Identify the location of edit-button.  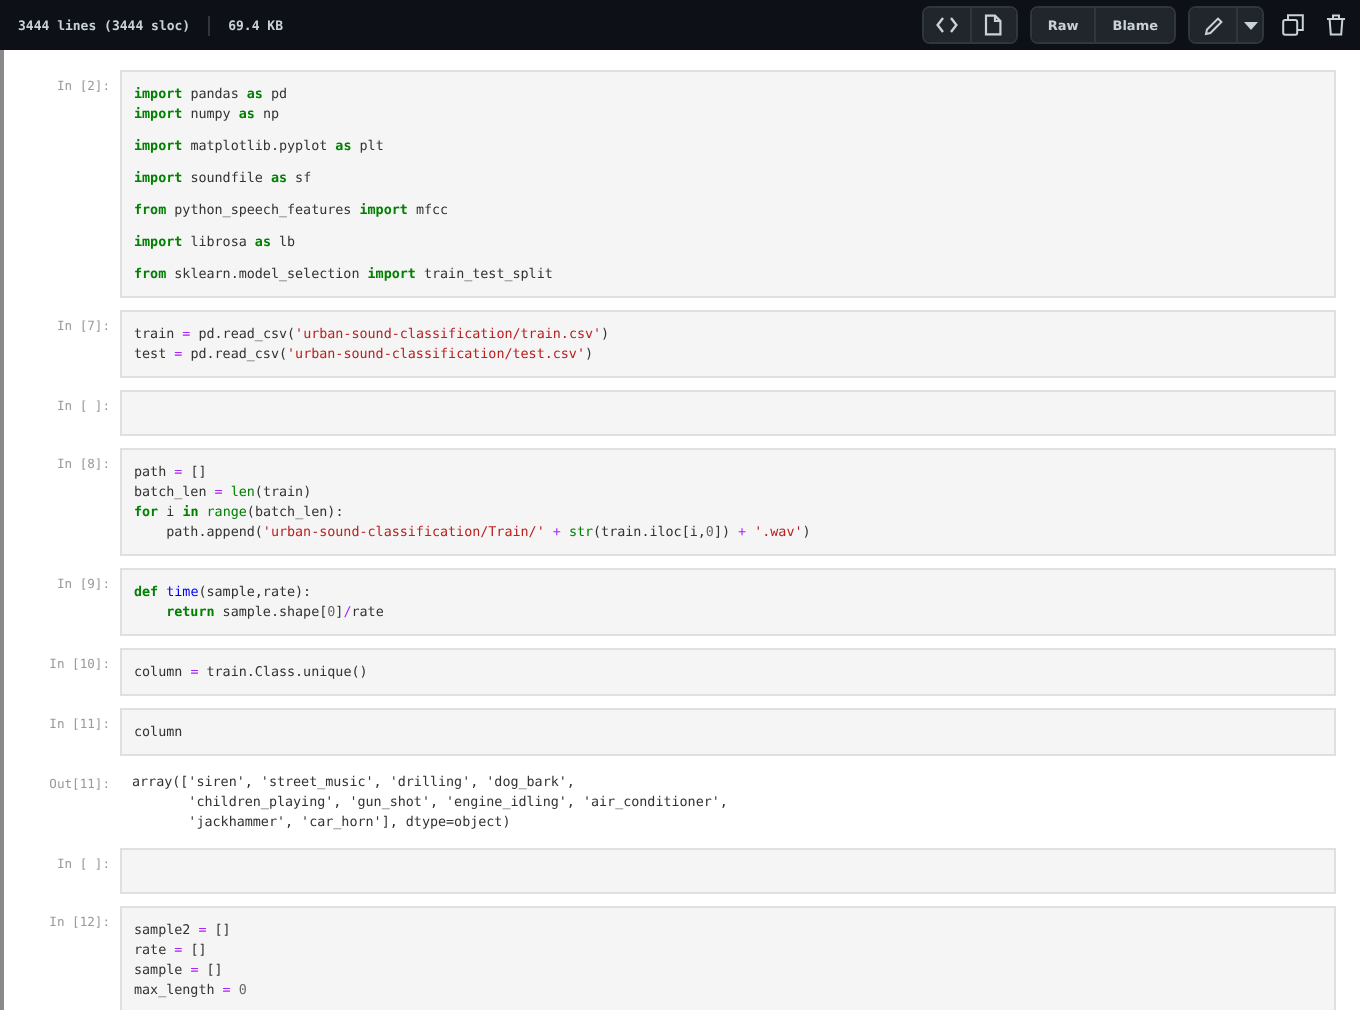
(1213, 25).